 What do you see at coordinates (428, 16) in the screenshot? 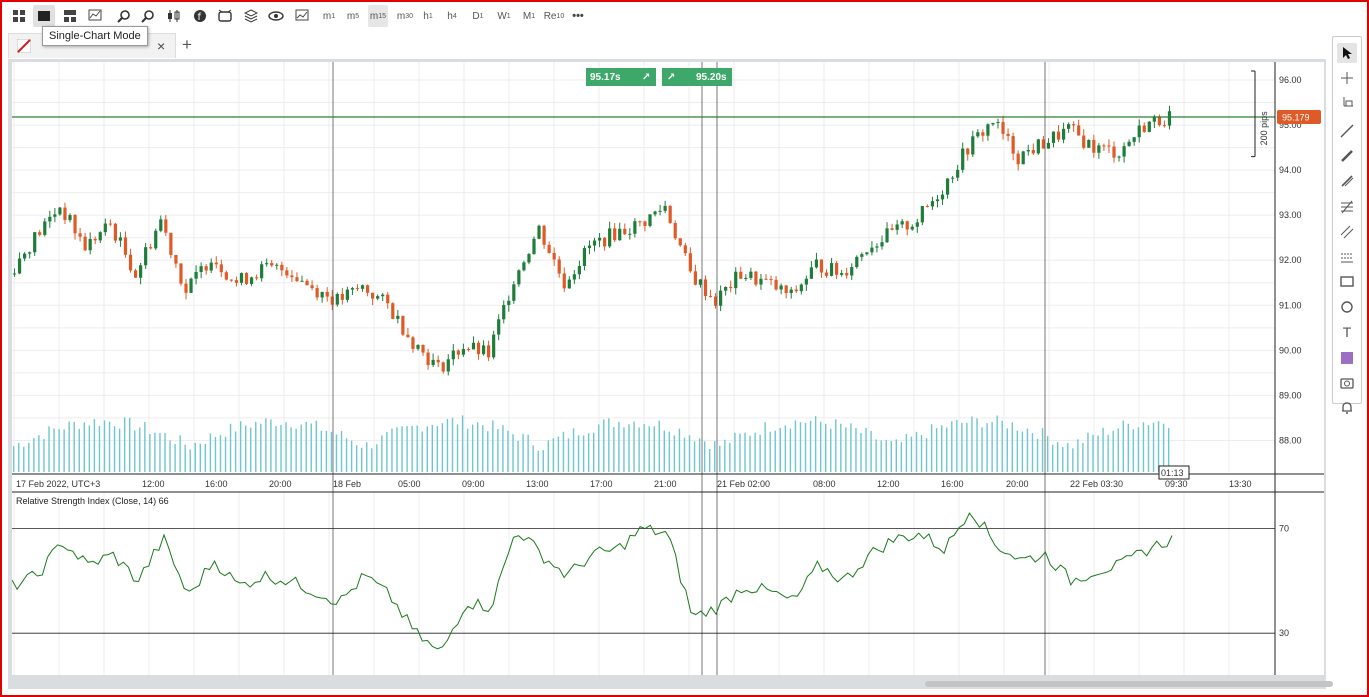
I see `timeframe-h1: h1` at bounding box center [428, 16].